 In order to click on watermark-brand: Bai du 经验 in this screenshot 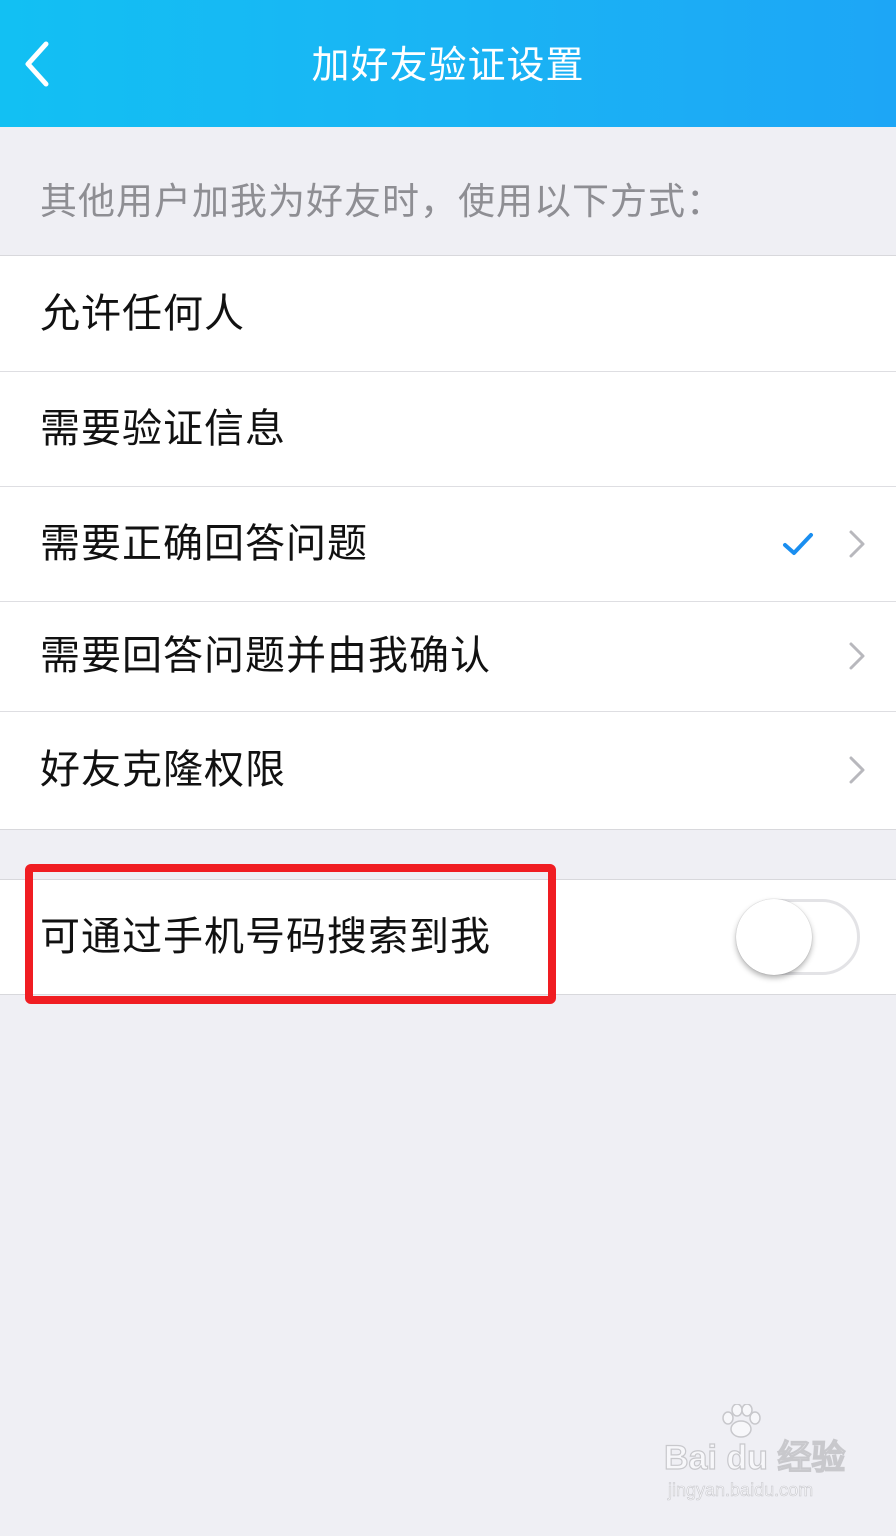, I will do `click(754, 1457)`.